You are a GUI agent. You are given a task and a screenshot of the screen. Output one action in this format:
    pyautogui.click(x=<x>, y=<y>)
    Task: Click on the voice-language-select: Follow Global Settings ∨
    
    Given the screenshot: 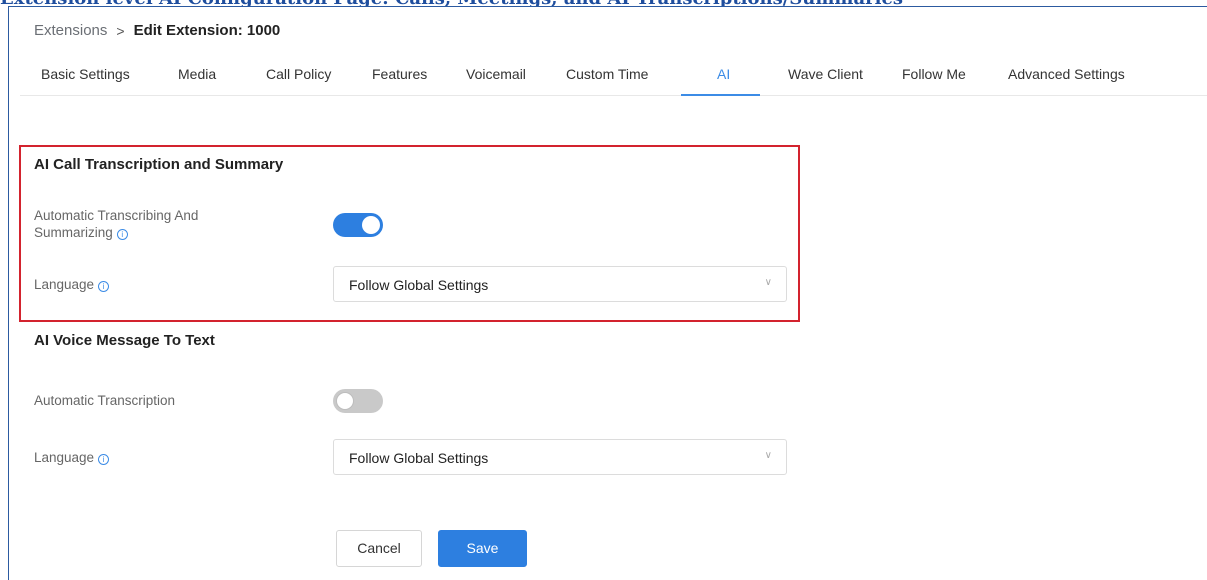 What is the action you would take?
    pyautogui.click(x=560, y=457)
    